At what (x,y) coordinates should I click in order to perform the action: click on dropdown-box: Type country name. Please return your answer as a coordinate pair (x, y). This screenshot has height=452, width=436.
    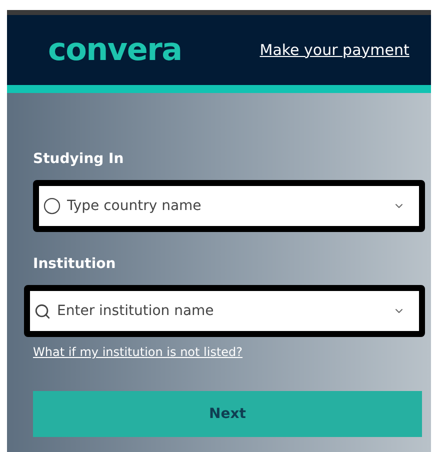
    Looking at the image, I should click on (229, 206).